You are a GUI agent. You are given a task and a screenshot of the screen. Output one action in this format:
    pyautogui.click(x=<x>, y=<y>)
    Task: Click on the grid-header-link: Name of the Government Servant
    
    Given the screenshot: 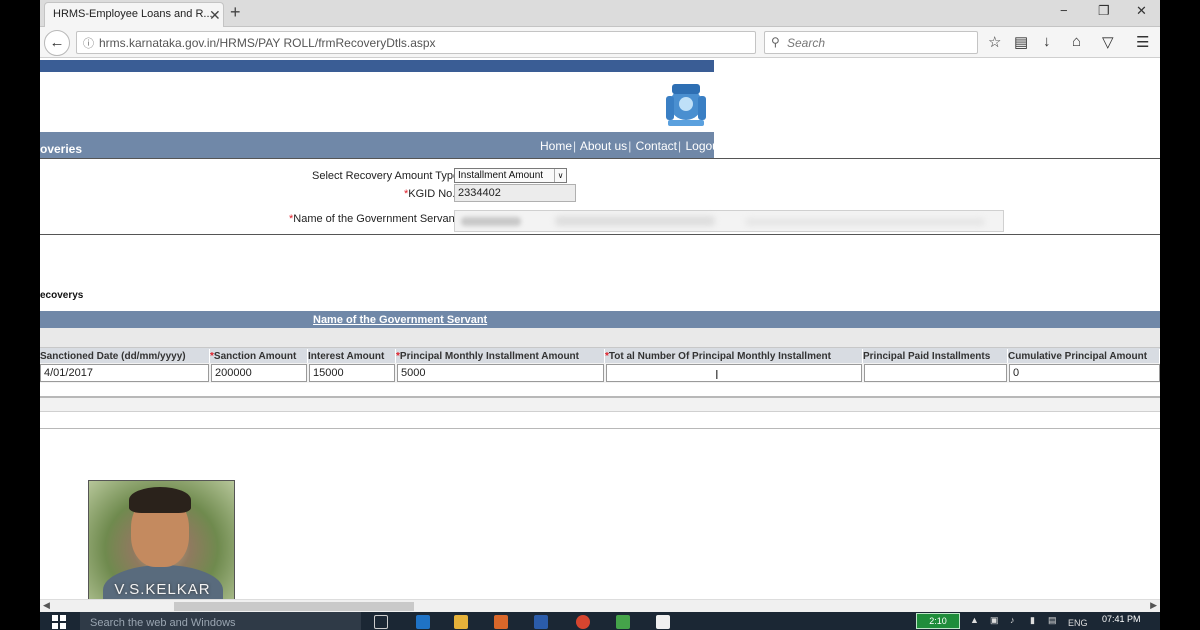 What is the action you would take?
    pyautogui.click(x=400, y=320)
    